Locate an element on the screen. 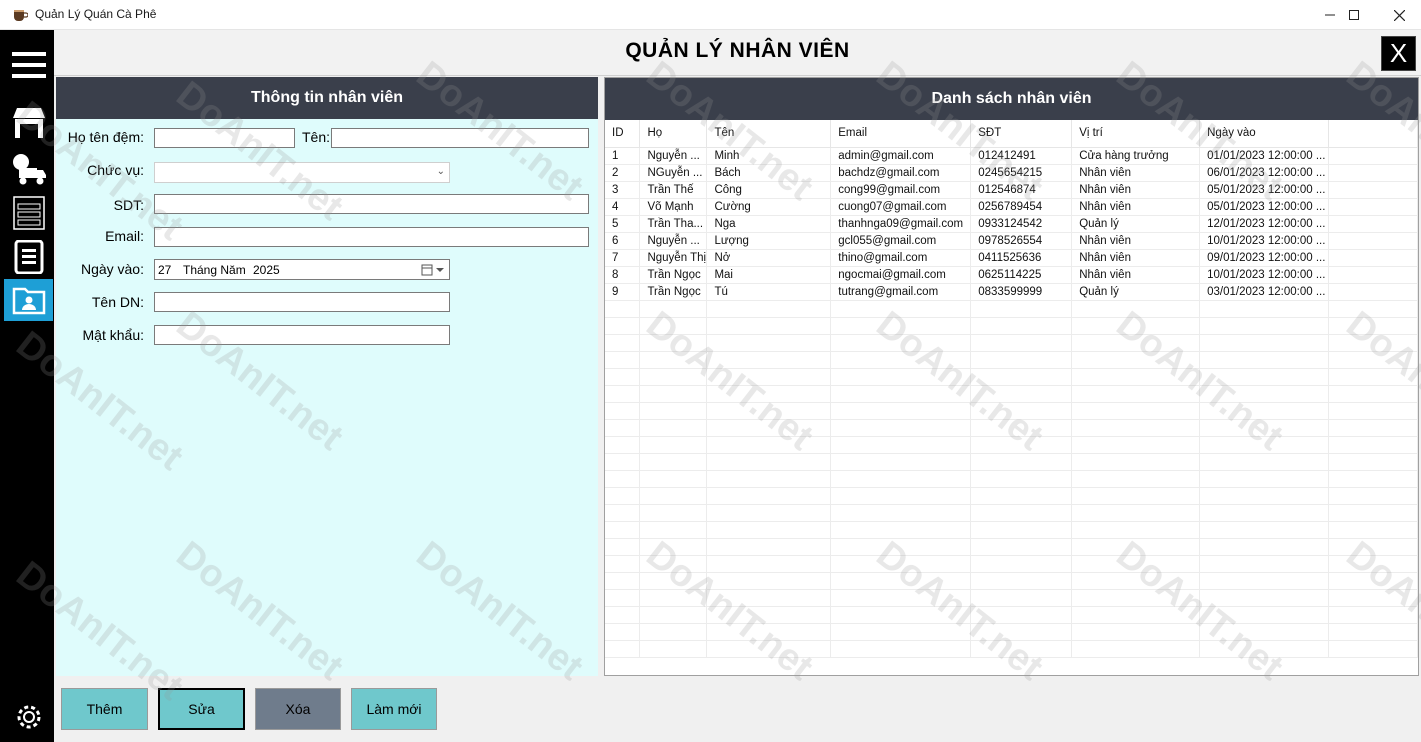  table-cell: Cường is located at coordinates (769, 207).